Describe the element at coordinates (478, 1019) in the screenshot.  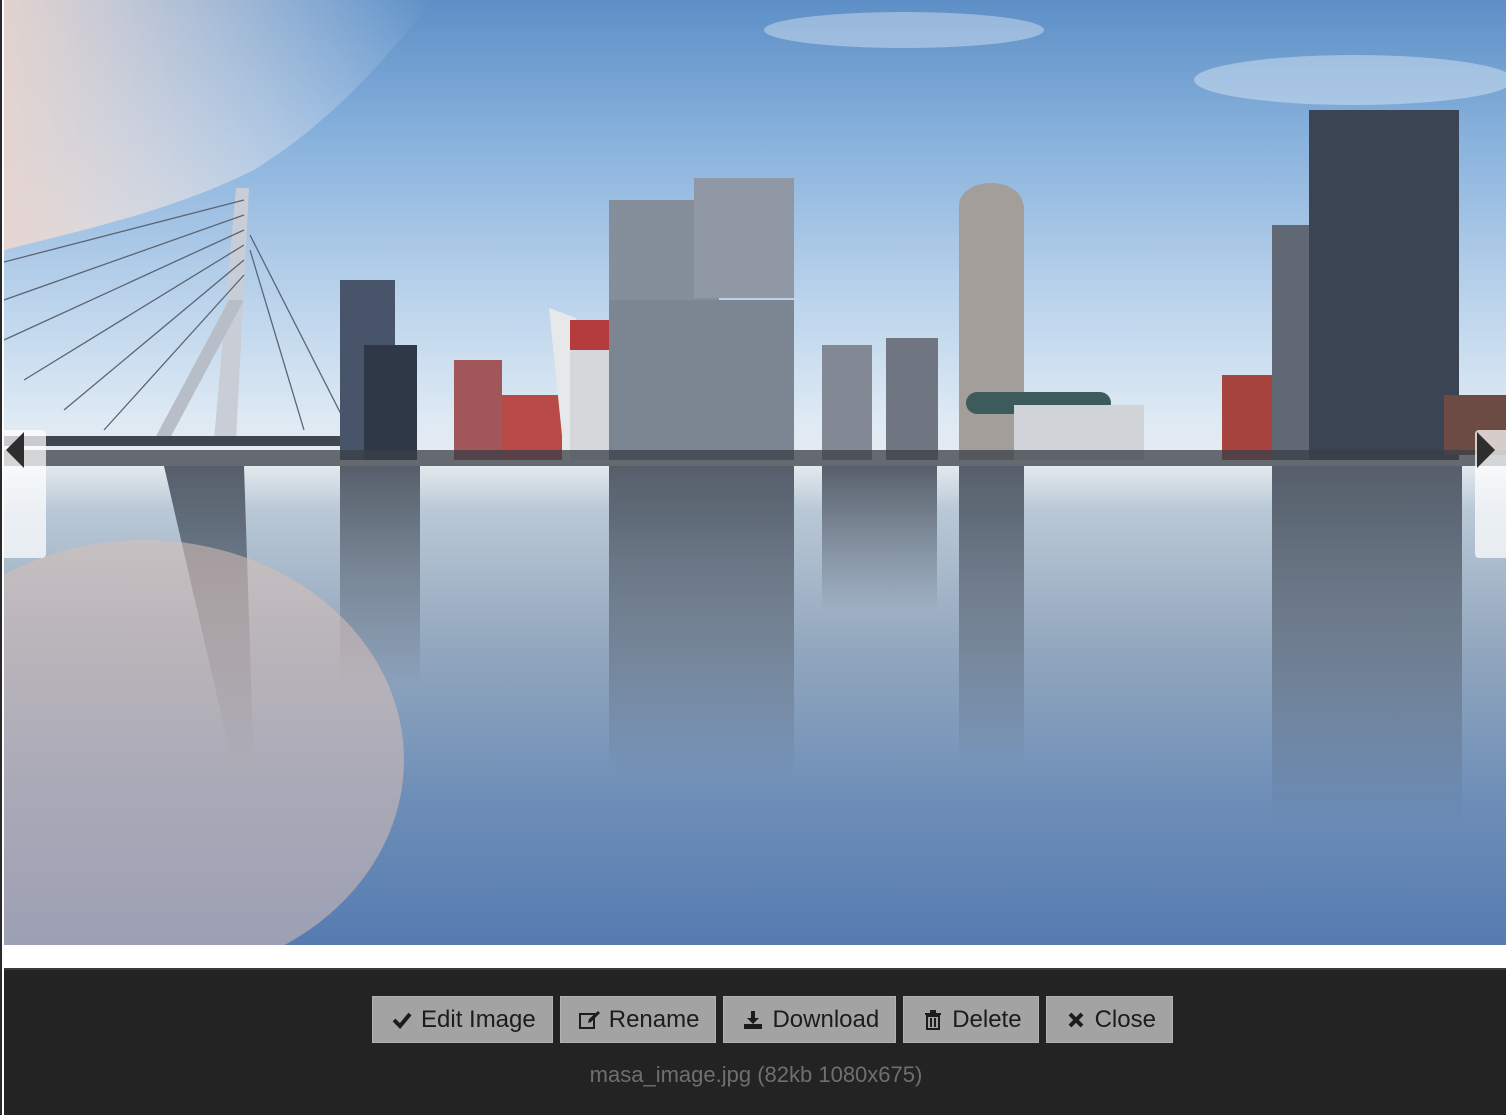
I see `edit-image-label: Edit Image` at that location.